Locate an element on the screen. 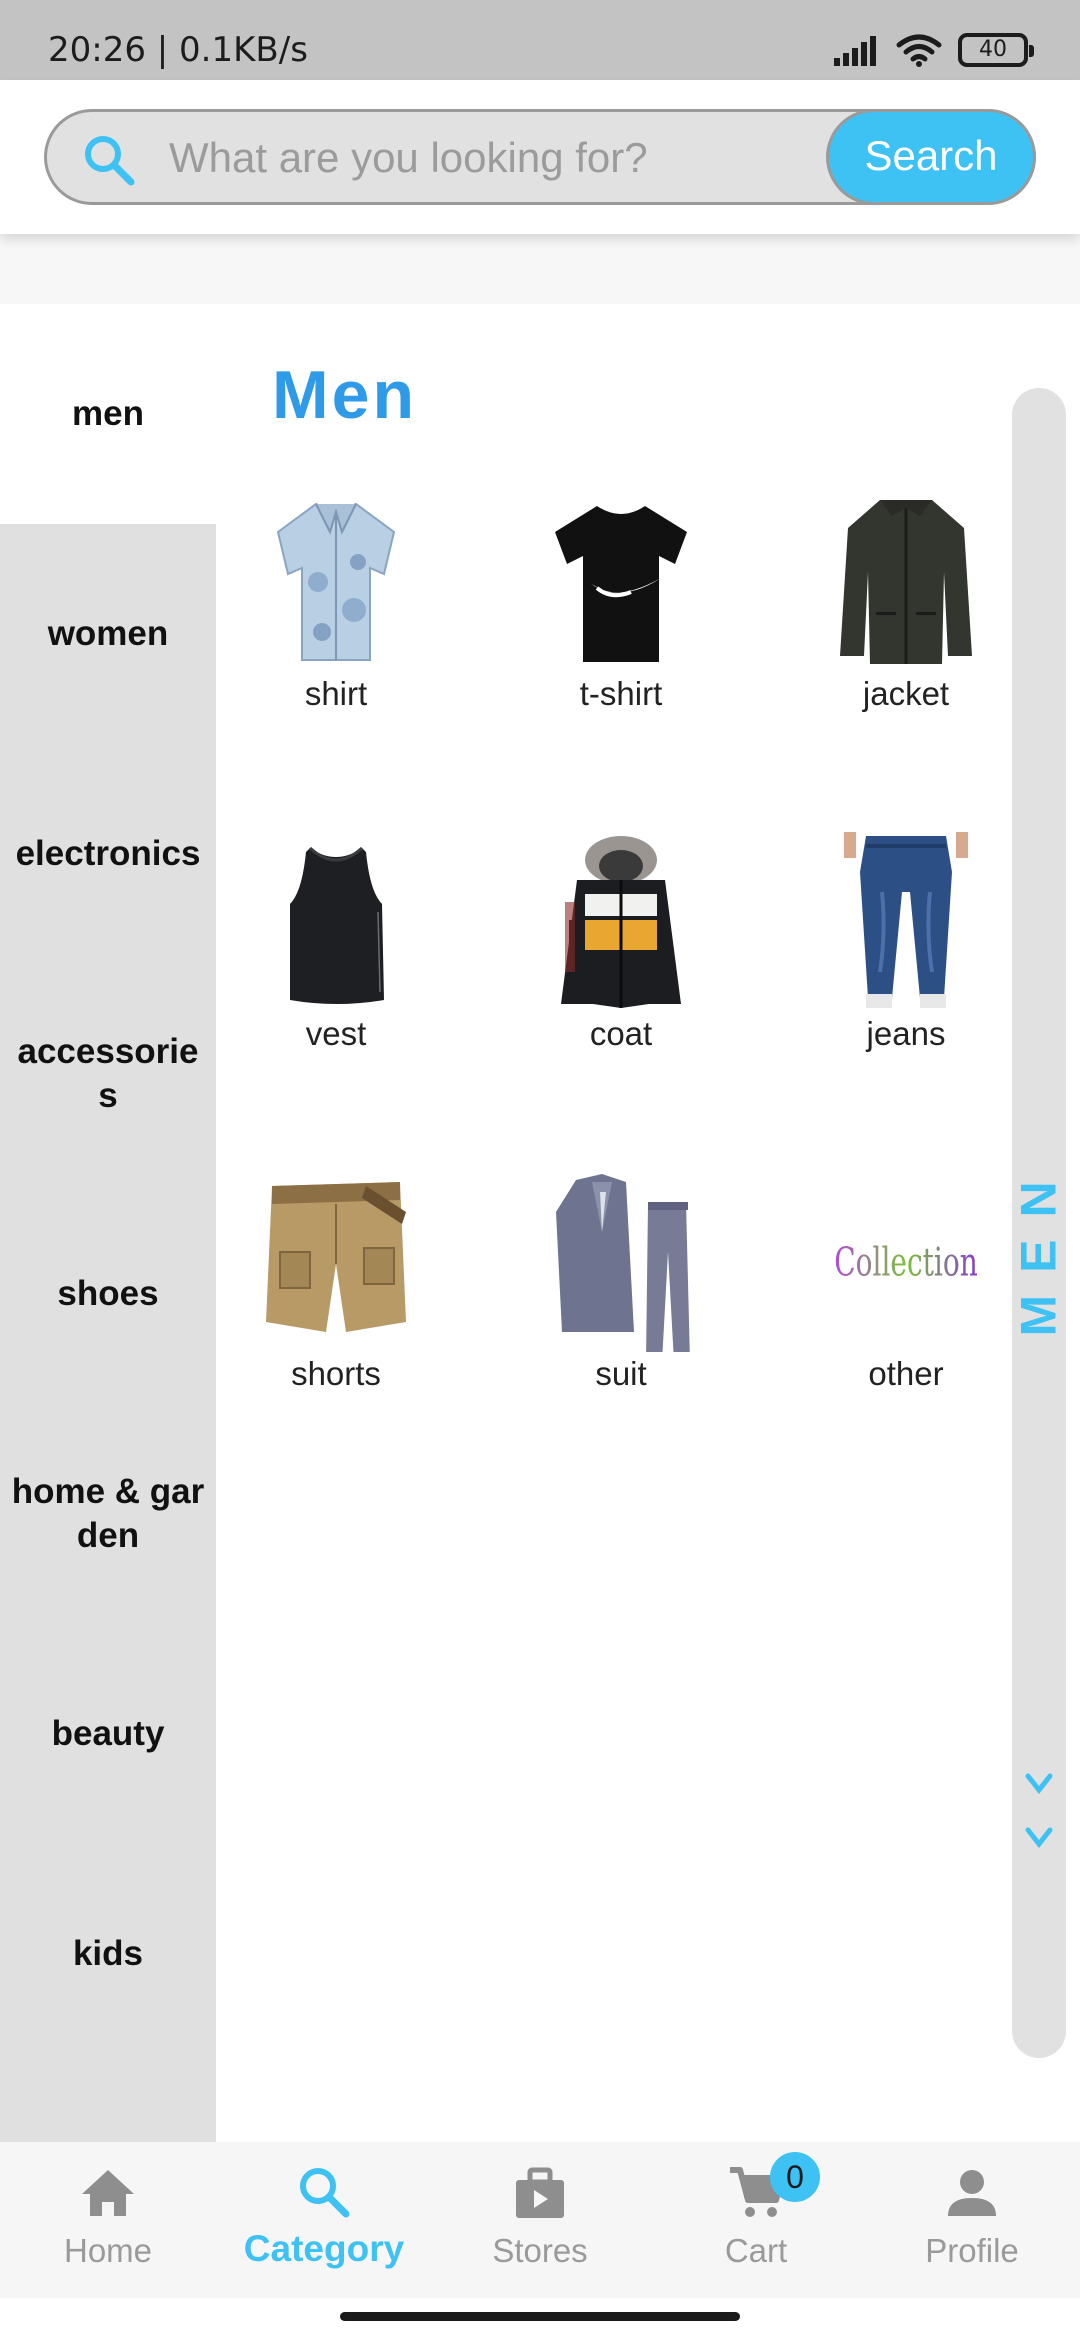  search-bar: Search is located at coordinates (540, 157).